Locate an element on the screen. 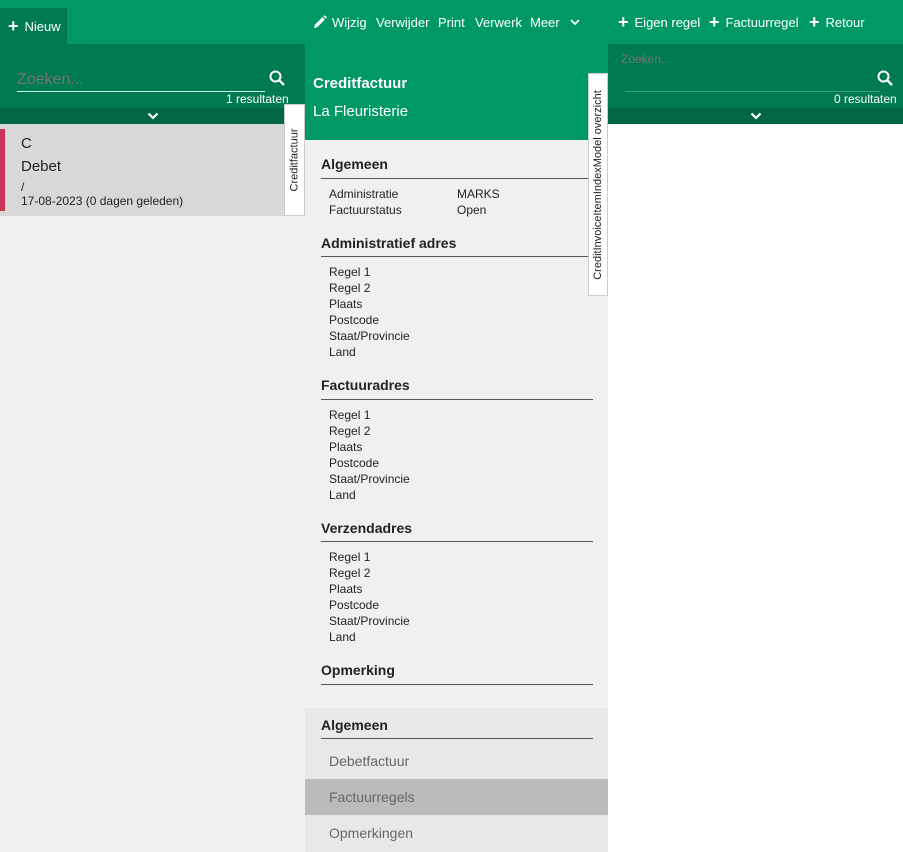  status-accent-bar is located at coordinates (2, 170).